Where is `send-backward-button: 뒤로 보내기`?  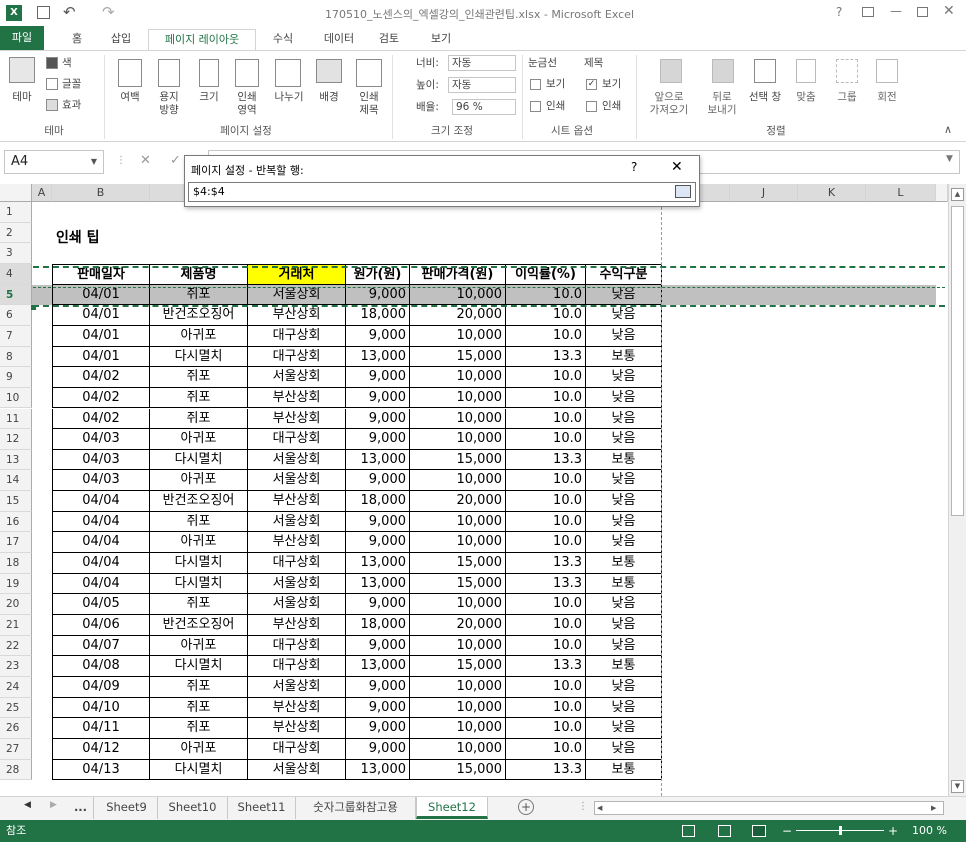
send-backward-button: 뒤로 보내기 is located at coordinates (722, 104).